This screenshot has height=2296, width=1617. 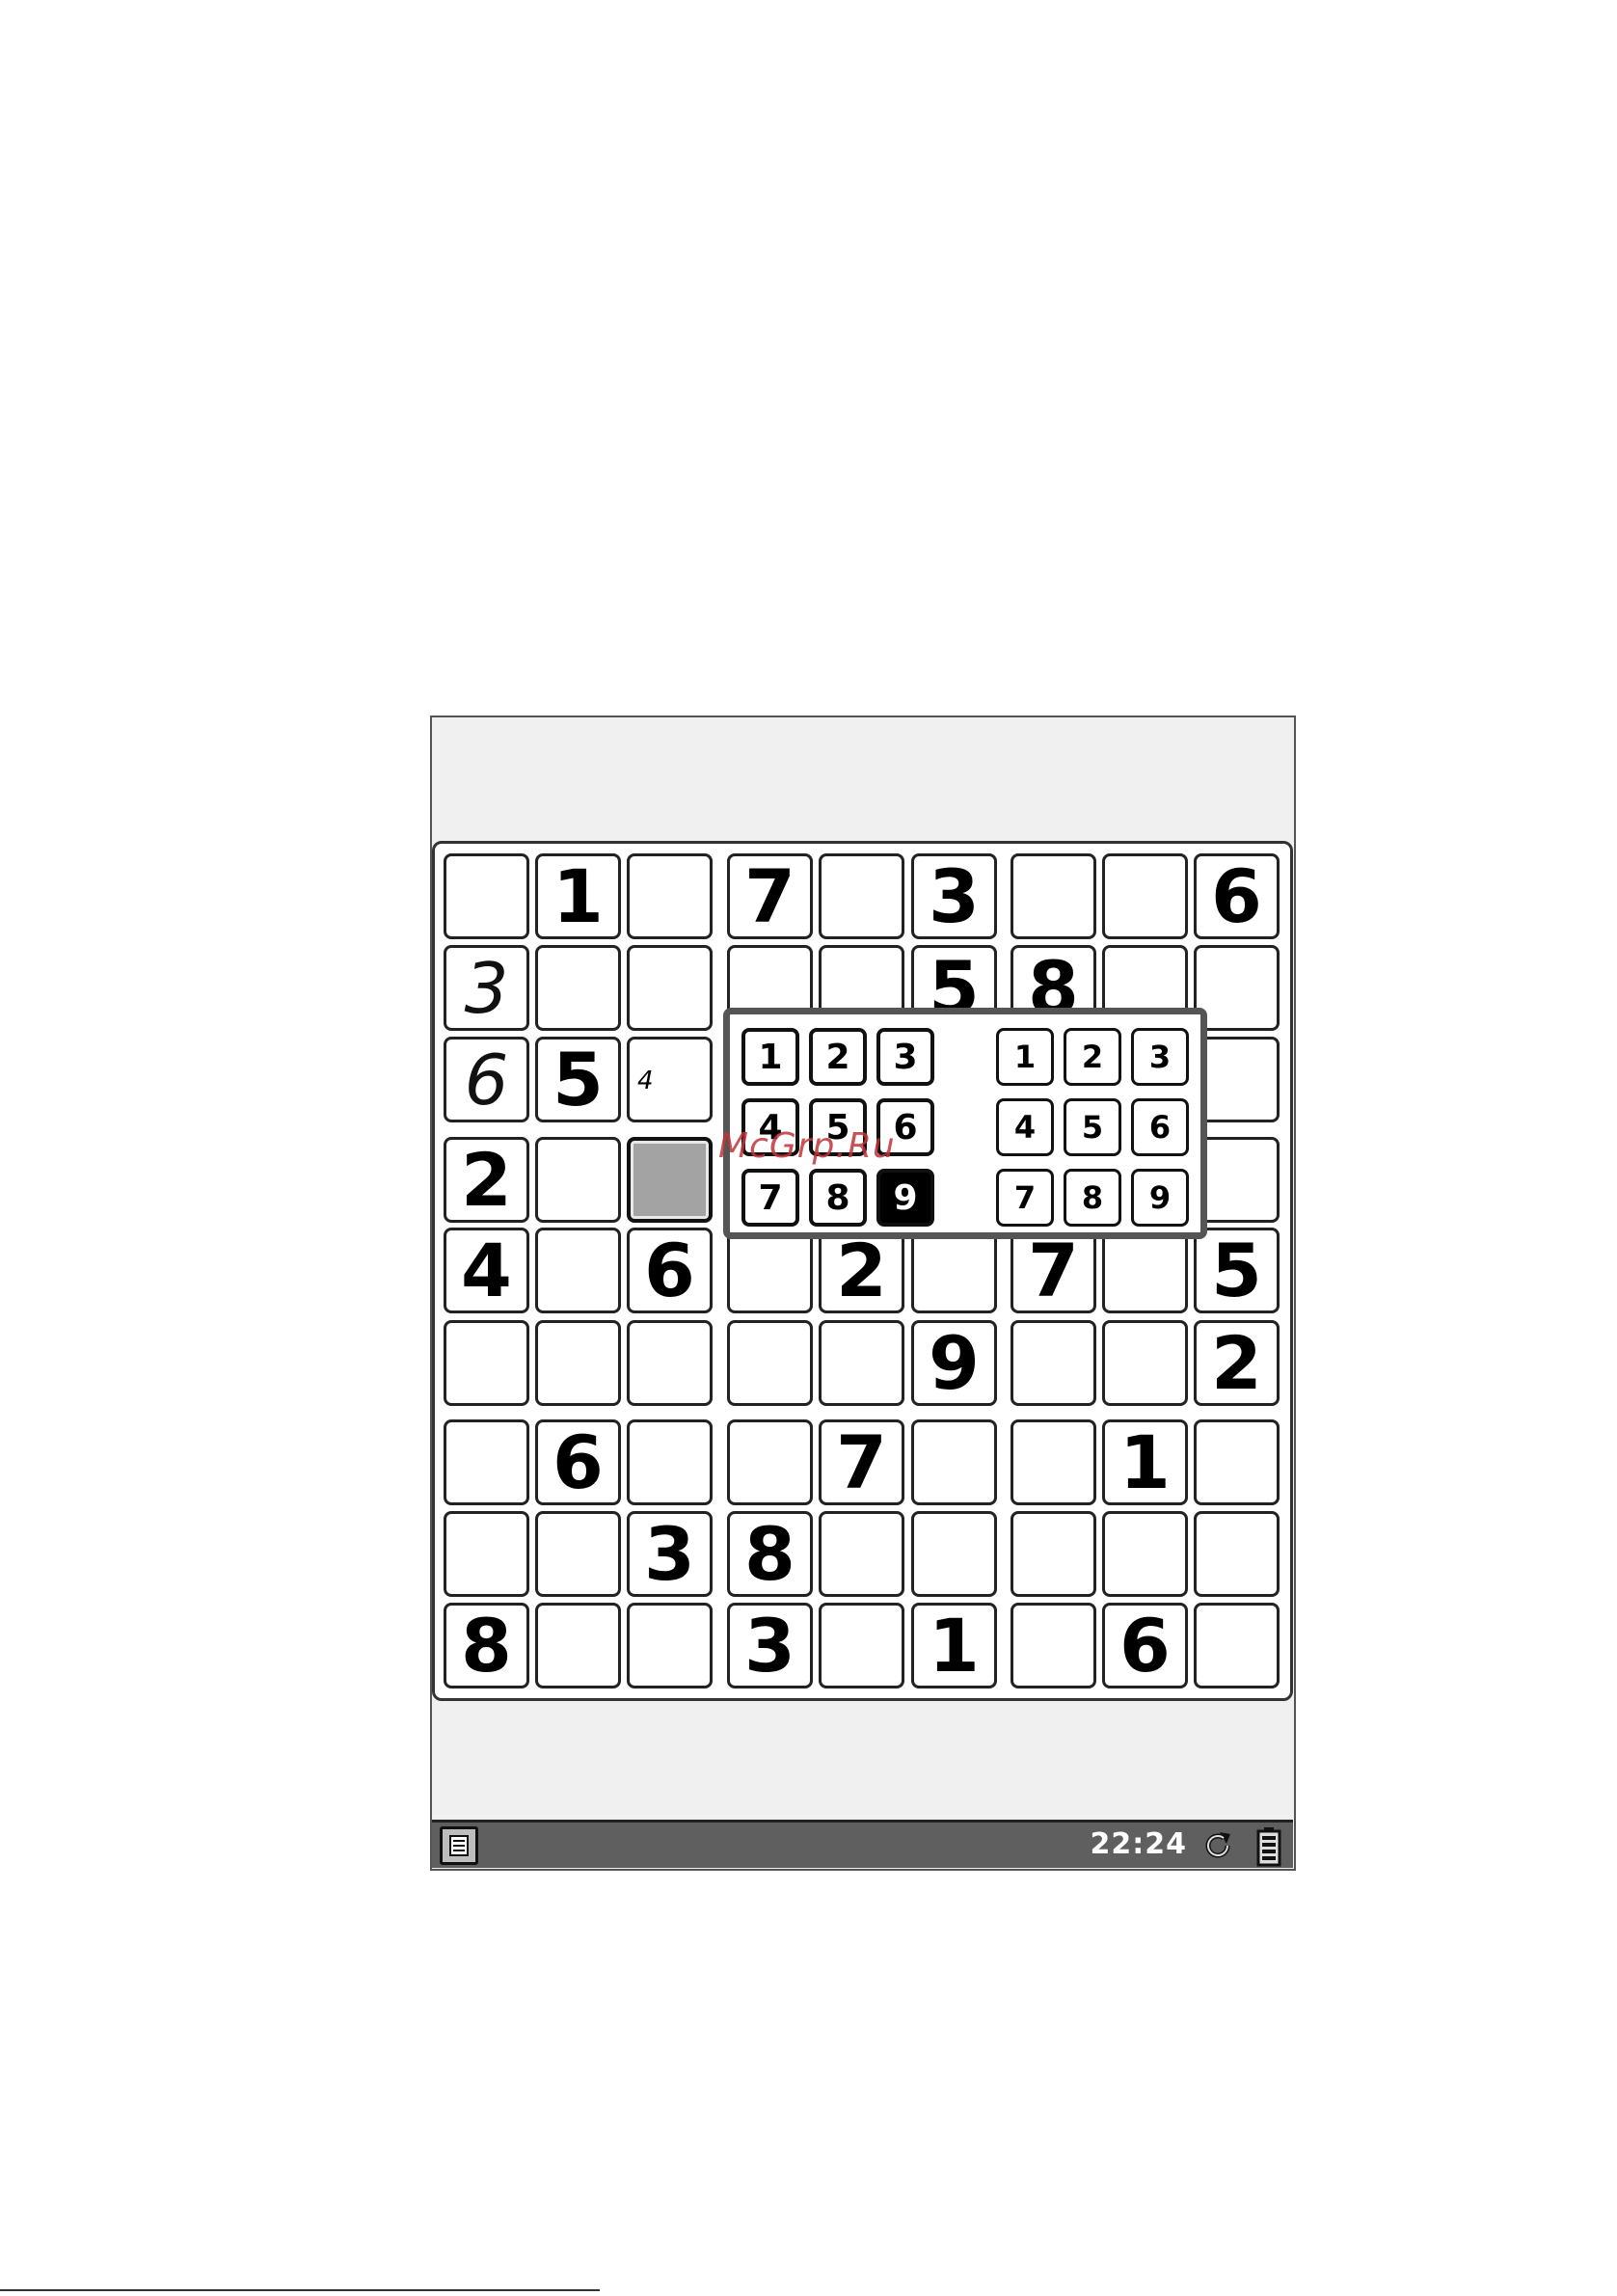 What do you see at coordinates (578, 1462) in the screenshot?
I see `cell-r7c2: 6` at bounding box center [578, 1462].